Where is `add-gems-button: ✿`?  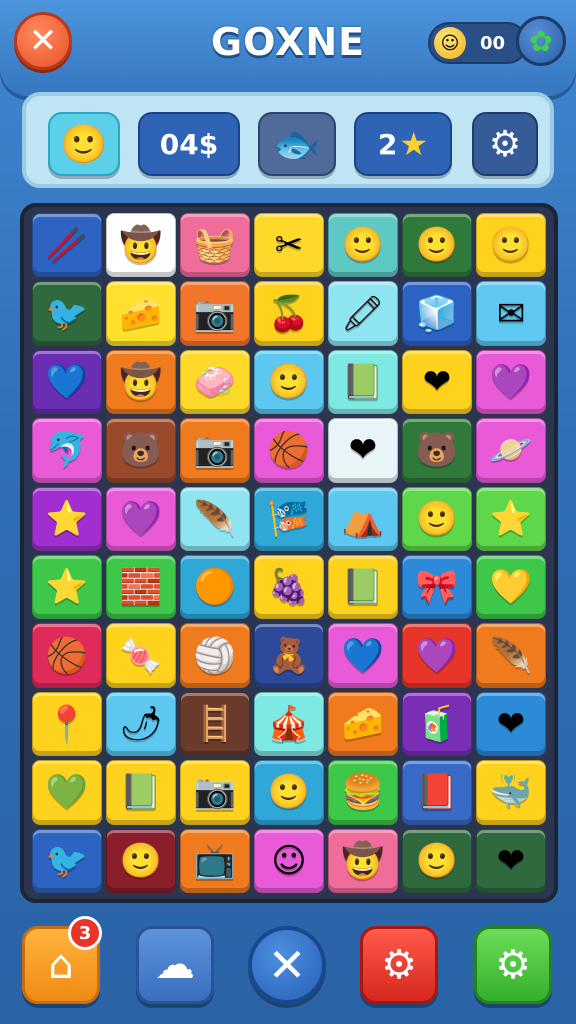 add-gems-button: ✿ is located at coordinates (541, 41).